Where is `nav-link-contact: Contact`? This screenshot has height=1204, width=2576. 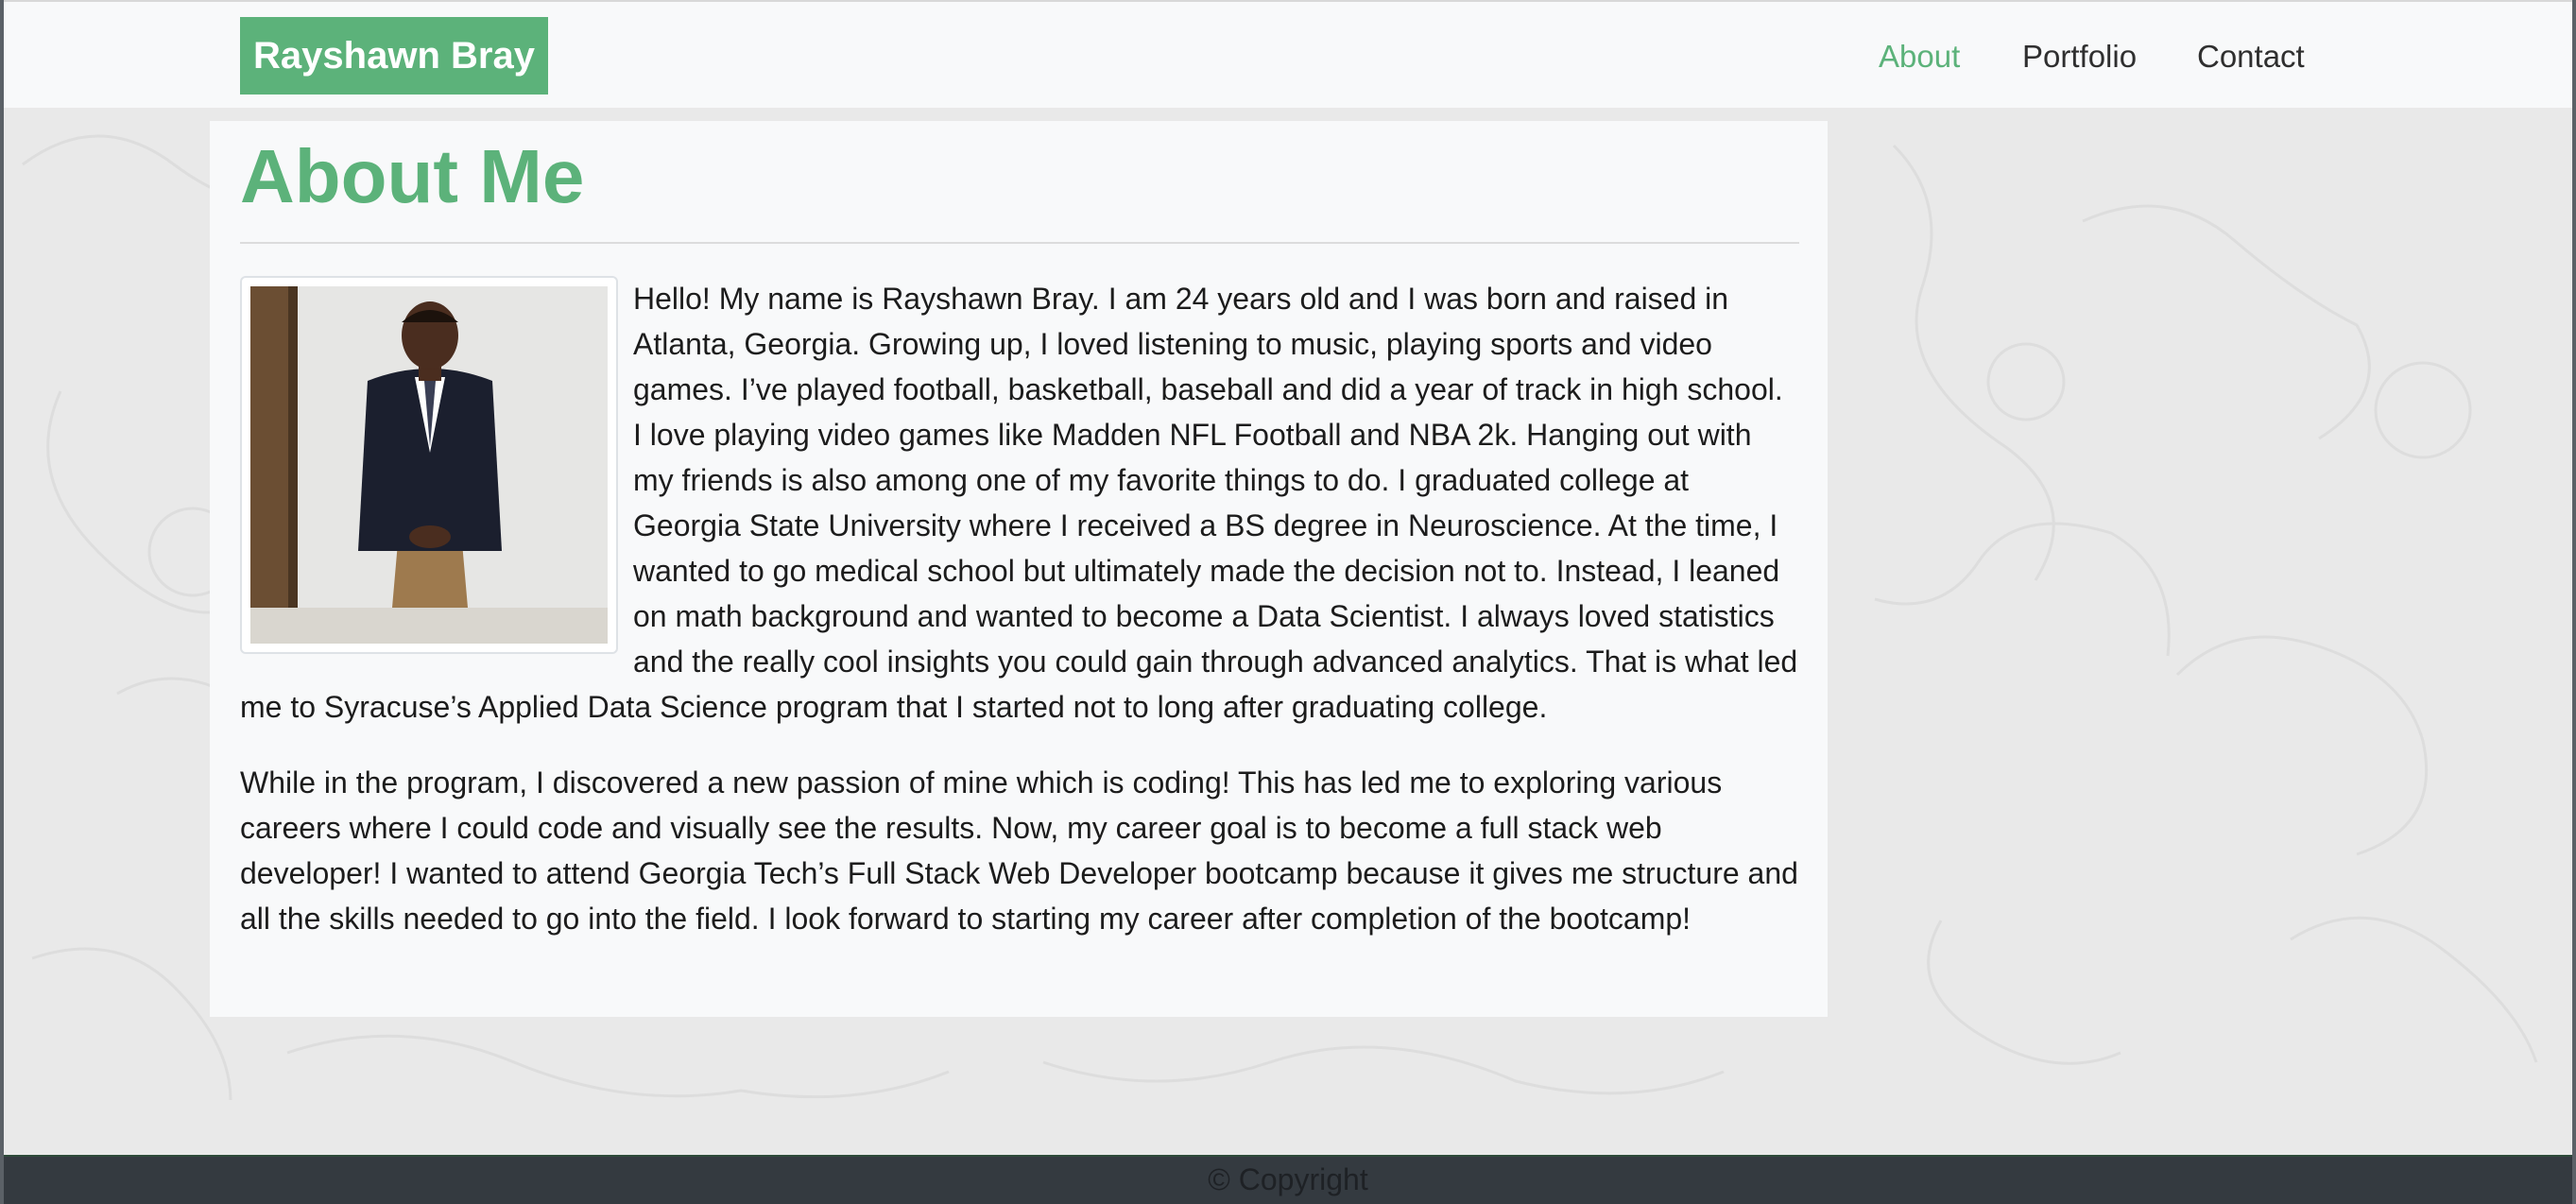 nav-link-contact: Contact is located at coordinates (2251, 57).